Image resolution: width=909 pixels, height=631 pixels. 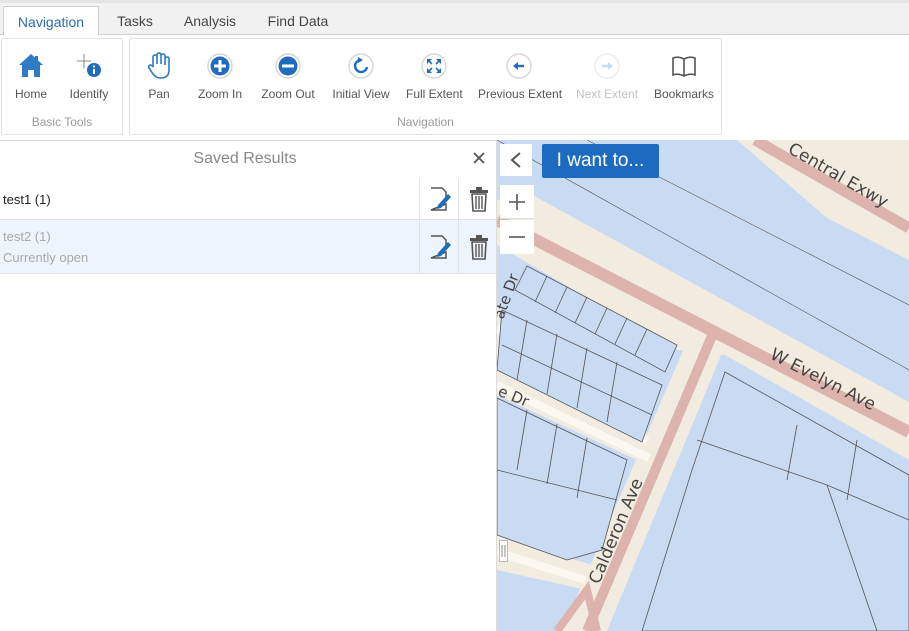 I want to click on tab-analysis: Analysis, so click(x=210, y=21).